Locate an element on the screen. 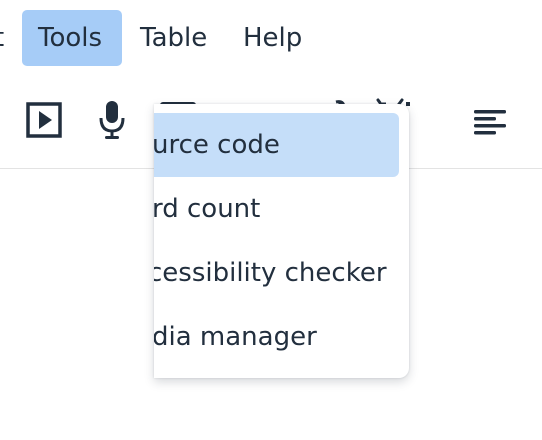  menu-help: Help is located at coordinates (272, 38).